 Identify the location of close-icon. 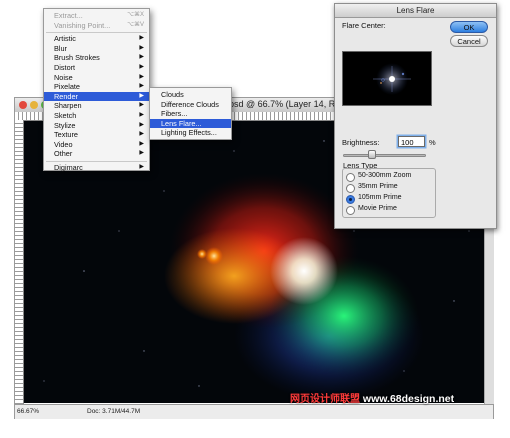
(23, 105).